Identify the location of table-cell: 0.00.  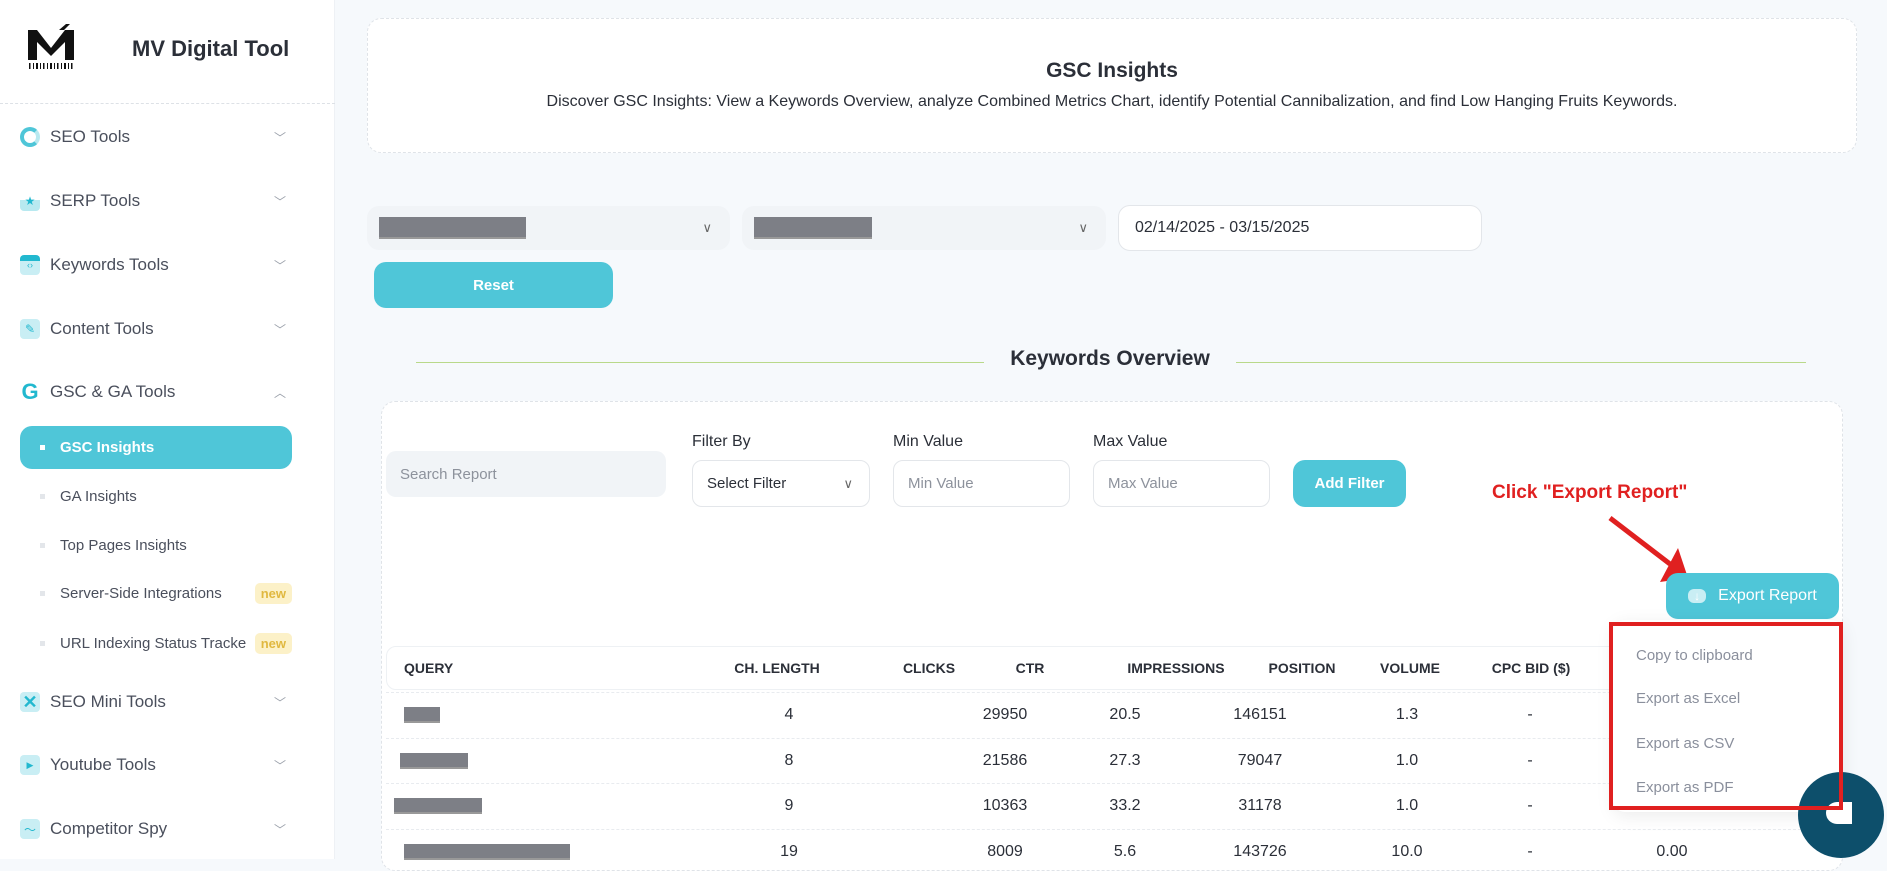
(1672, 851).